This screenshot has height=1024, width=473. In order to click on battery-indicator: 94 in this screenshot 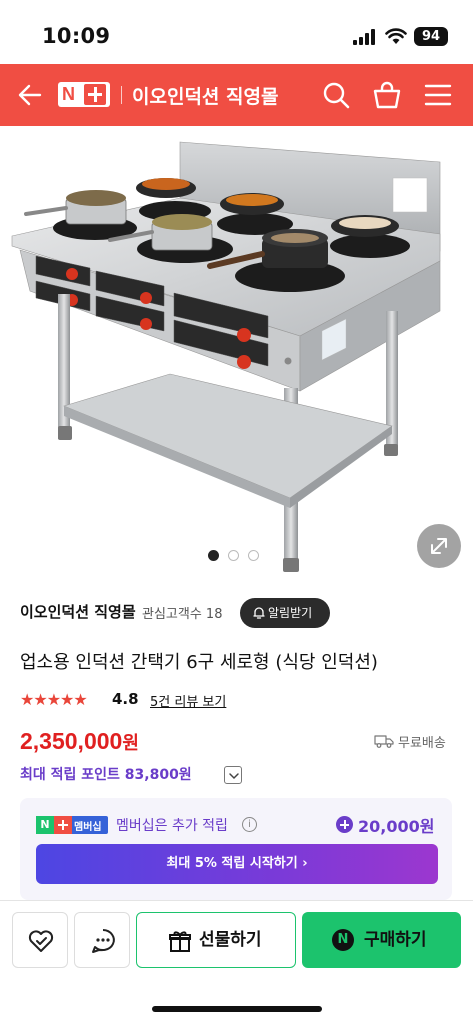, I will do `click(431, 36)`.